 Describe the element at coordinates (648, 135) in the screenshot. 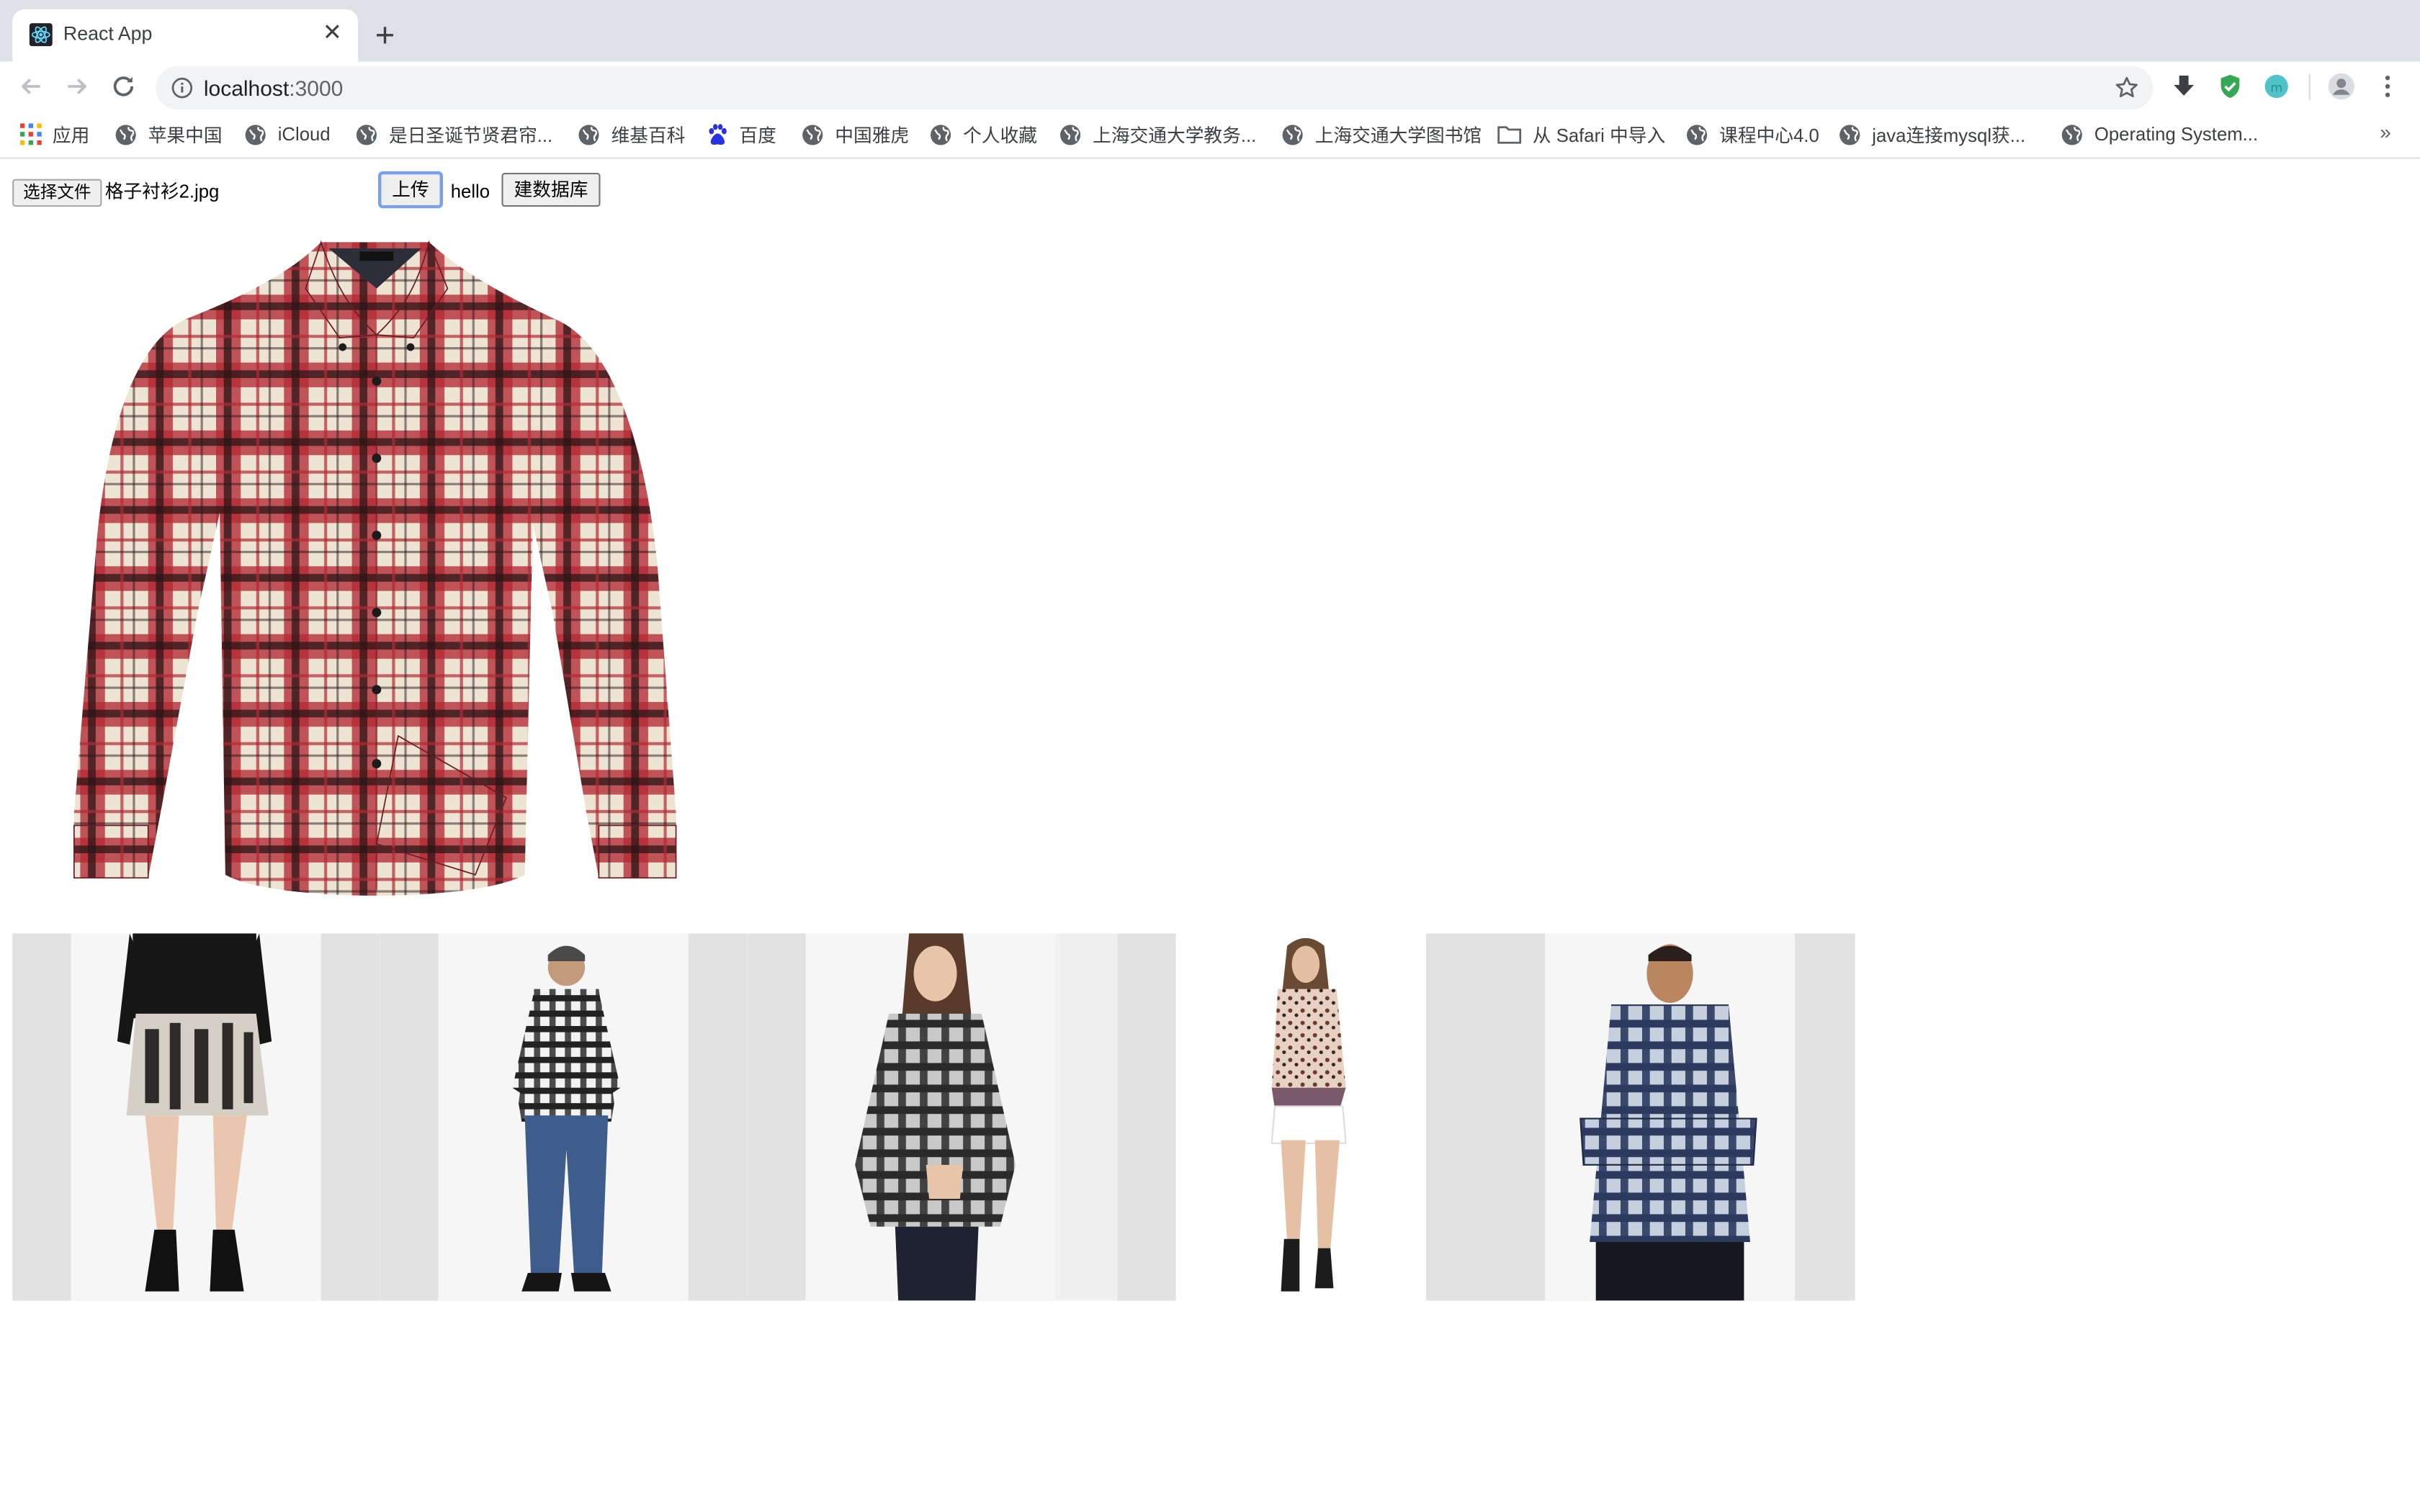

I see `bookmark-label: 维基百科` at that location.